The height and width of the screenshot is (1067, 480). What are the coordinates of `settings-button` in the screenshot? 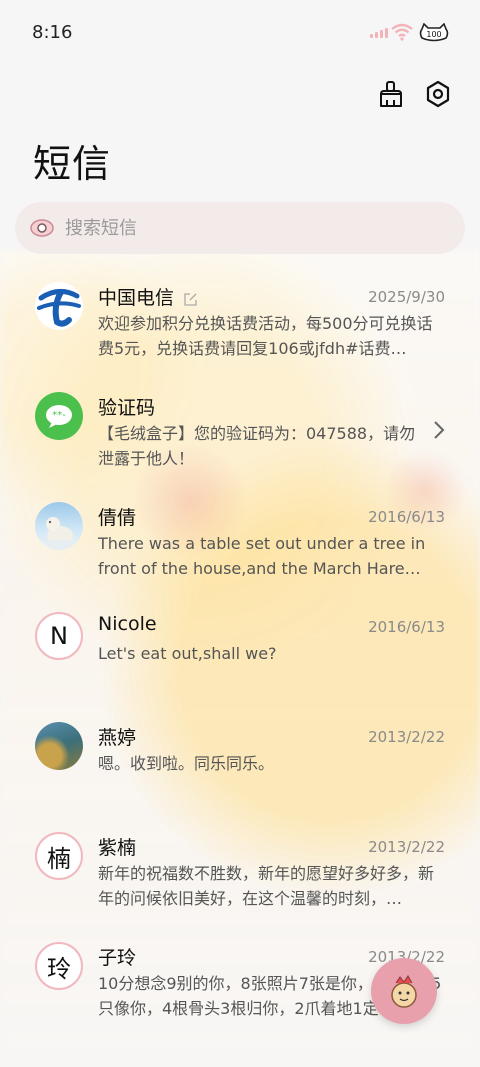 It's located at (438, 94).